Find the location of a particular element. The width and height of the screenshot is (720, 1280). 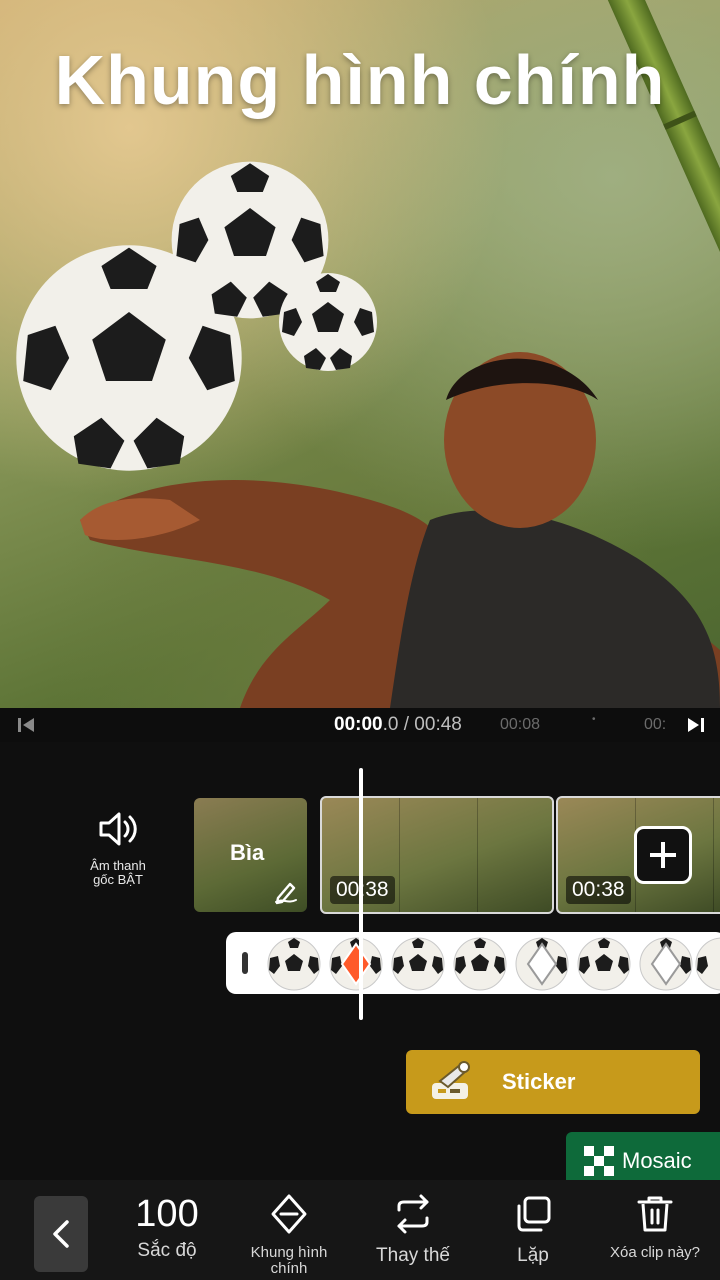

trash-icon is located at coordinates (655, 1214).